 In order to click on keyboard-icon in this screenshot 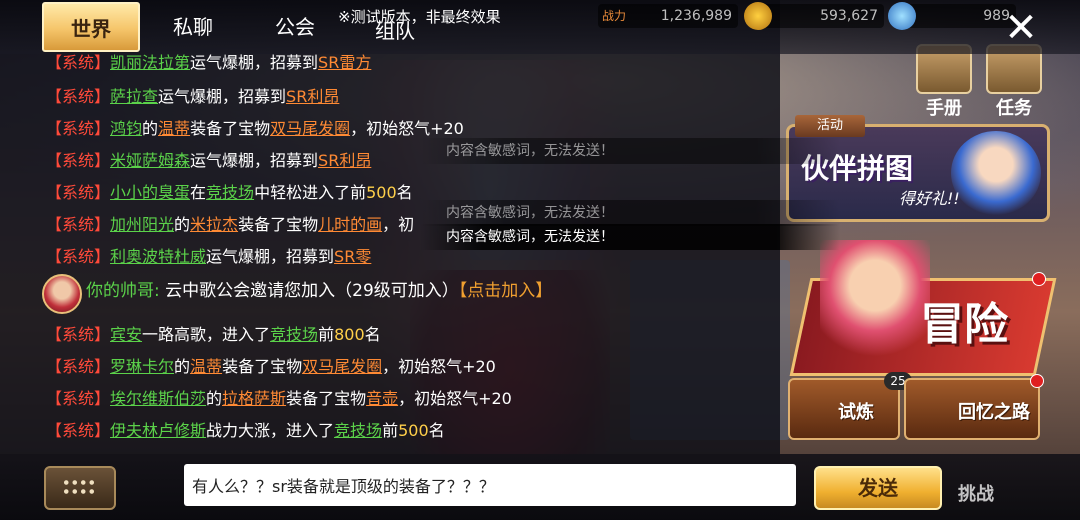, I will do `click(79, 487)`.